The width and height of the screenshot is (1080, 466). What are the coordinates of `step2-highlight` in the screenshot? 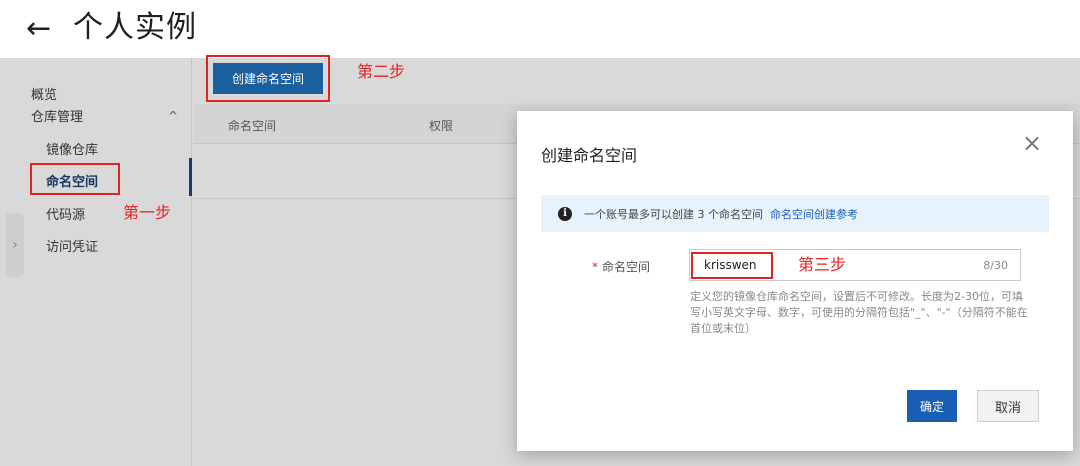 It's located at (268, 78).